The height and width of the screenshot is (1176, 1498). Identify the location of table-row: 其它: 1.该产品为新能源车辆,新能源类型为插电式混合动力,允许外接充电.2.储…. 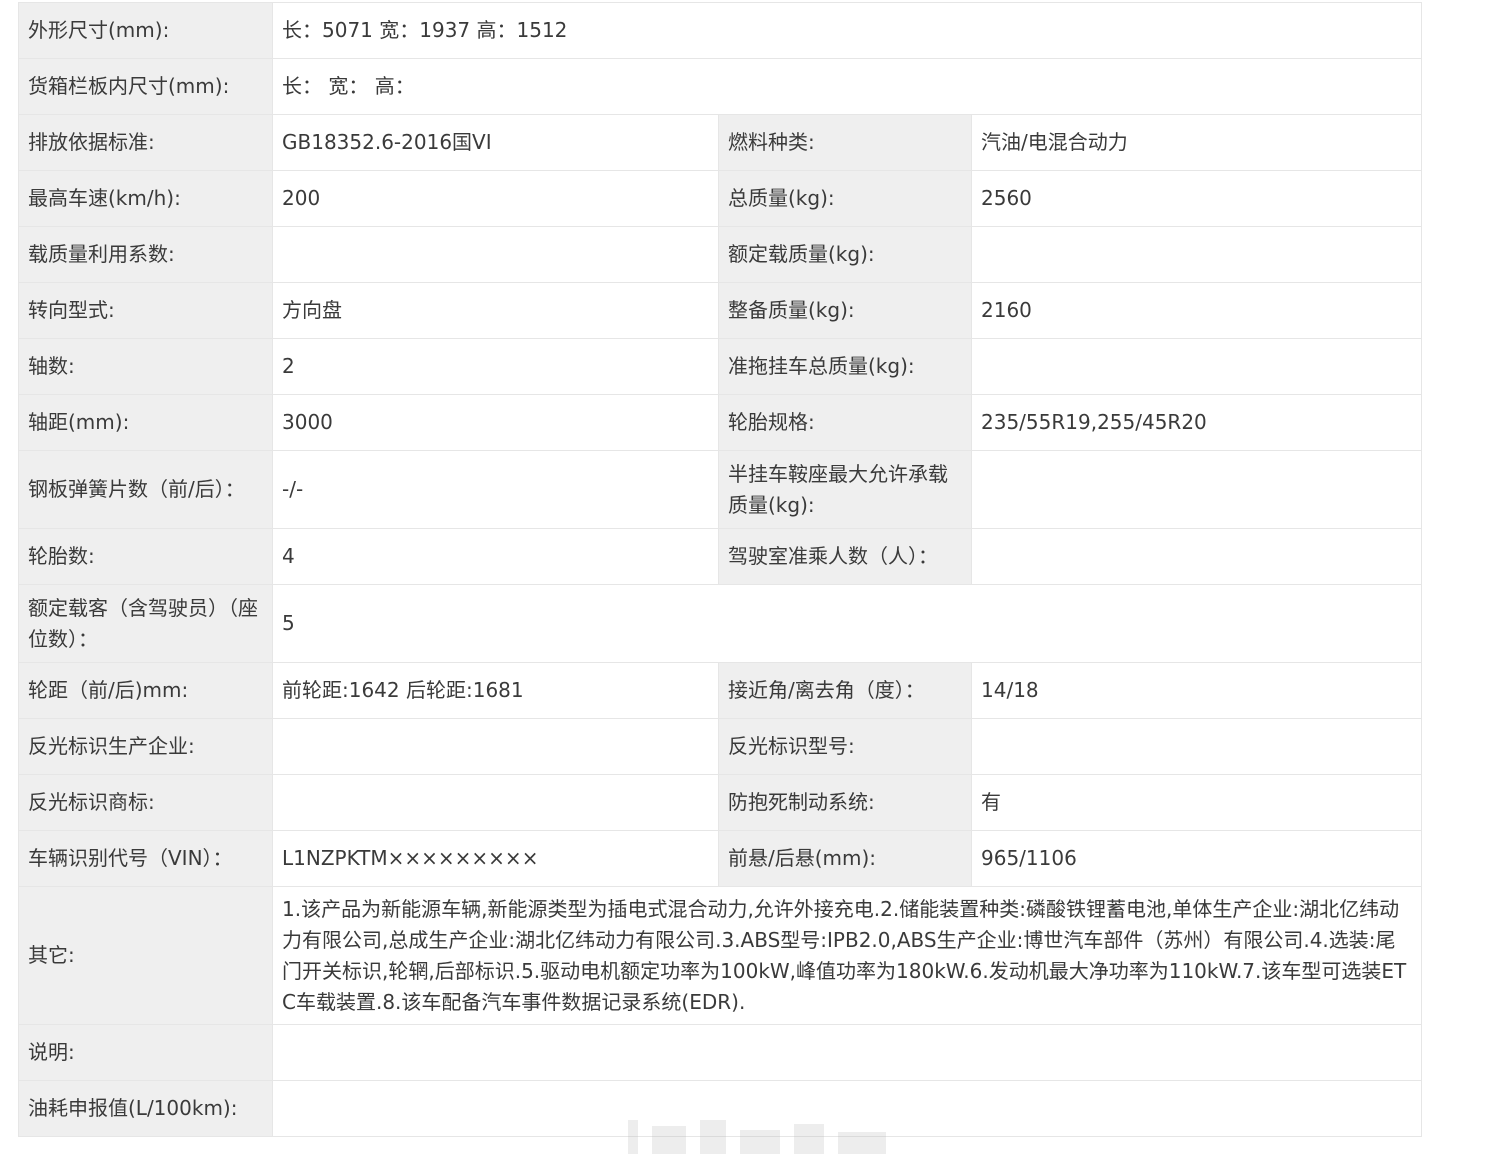
(720, 955).